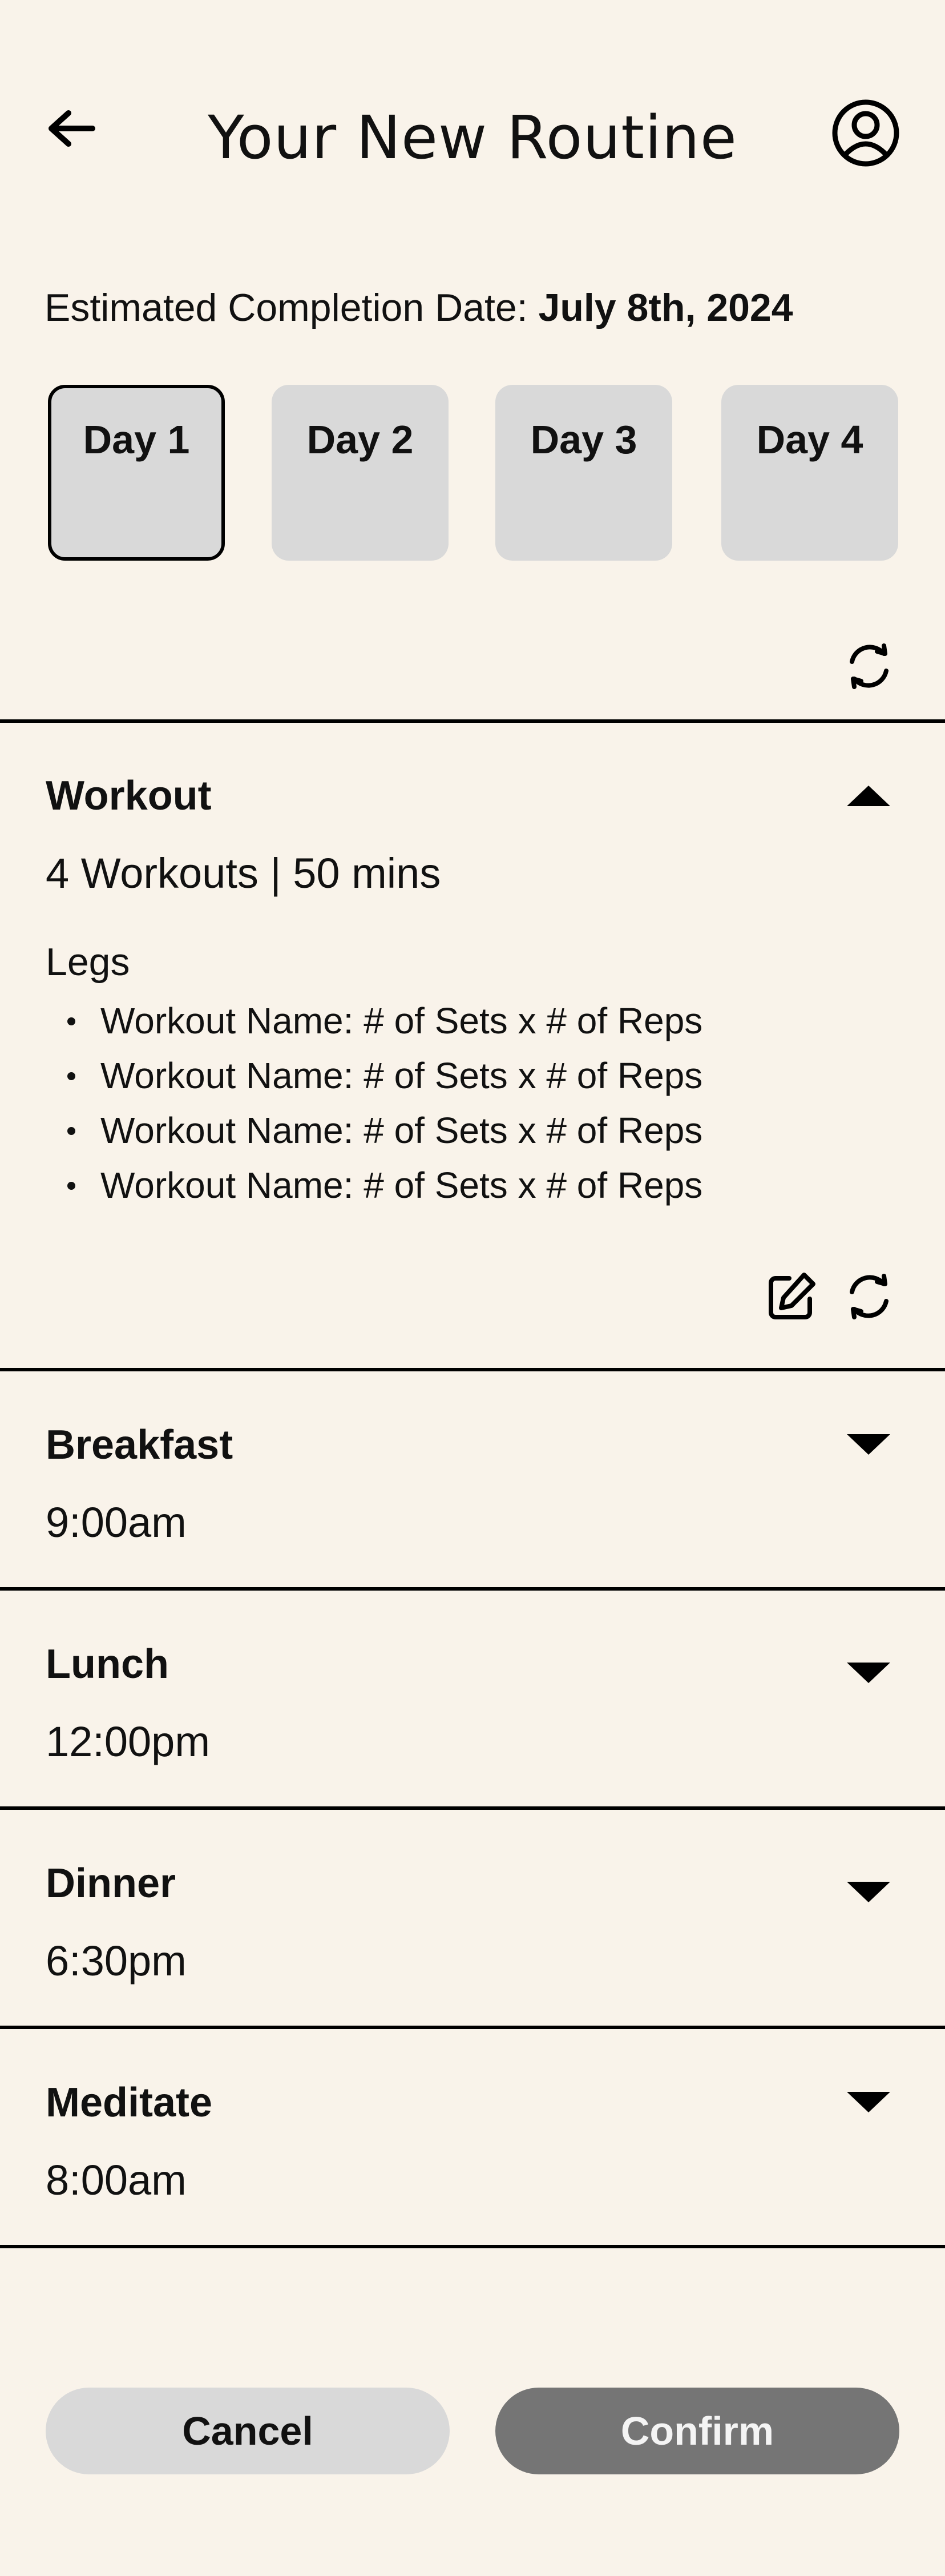  What do you see at coordinates (583, 439) in the screenshot?
I see `tab-label: Day 3` at bounding box center [583, 439].